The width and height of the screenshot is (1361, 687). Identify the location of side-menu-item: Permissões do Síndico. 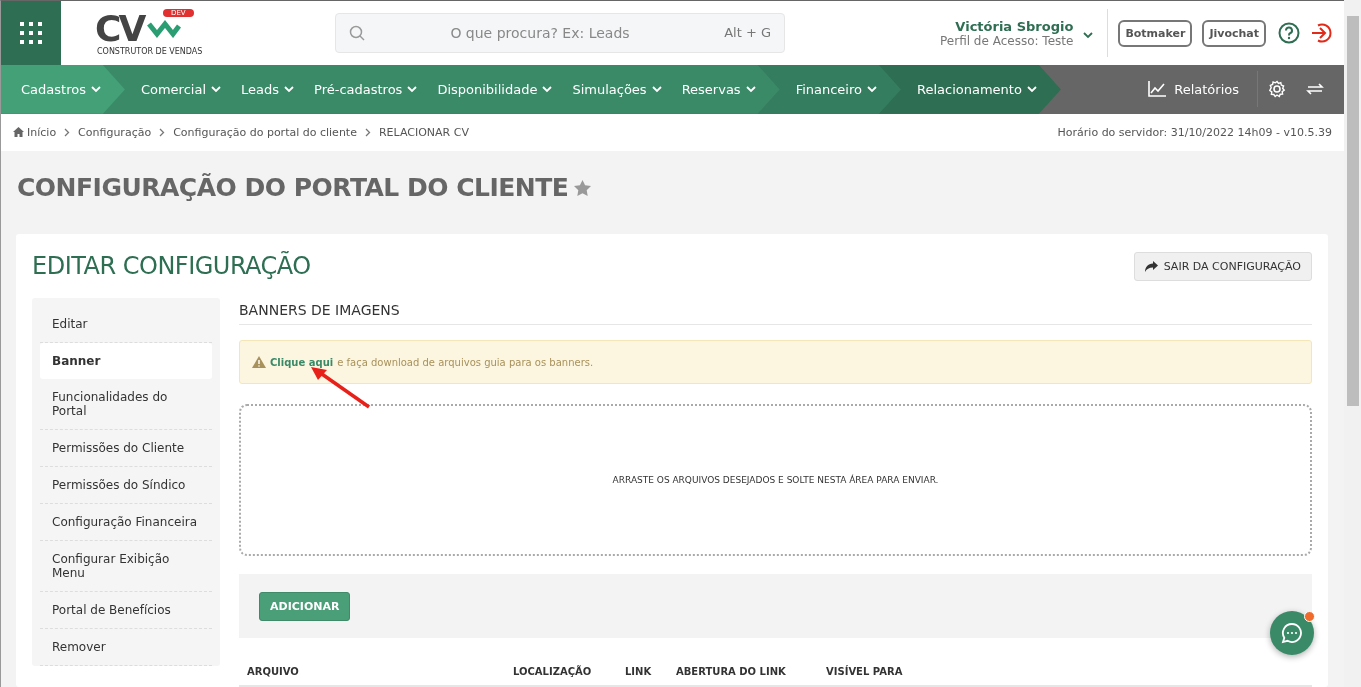
(126, 485).